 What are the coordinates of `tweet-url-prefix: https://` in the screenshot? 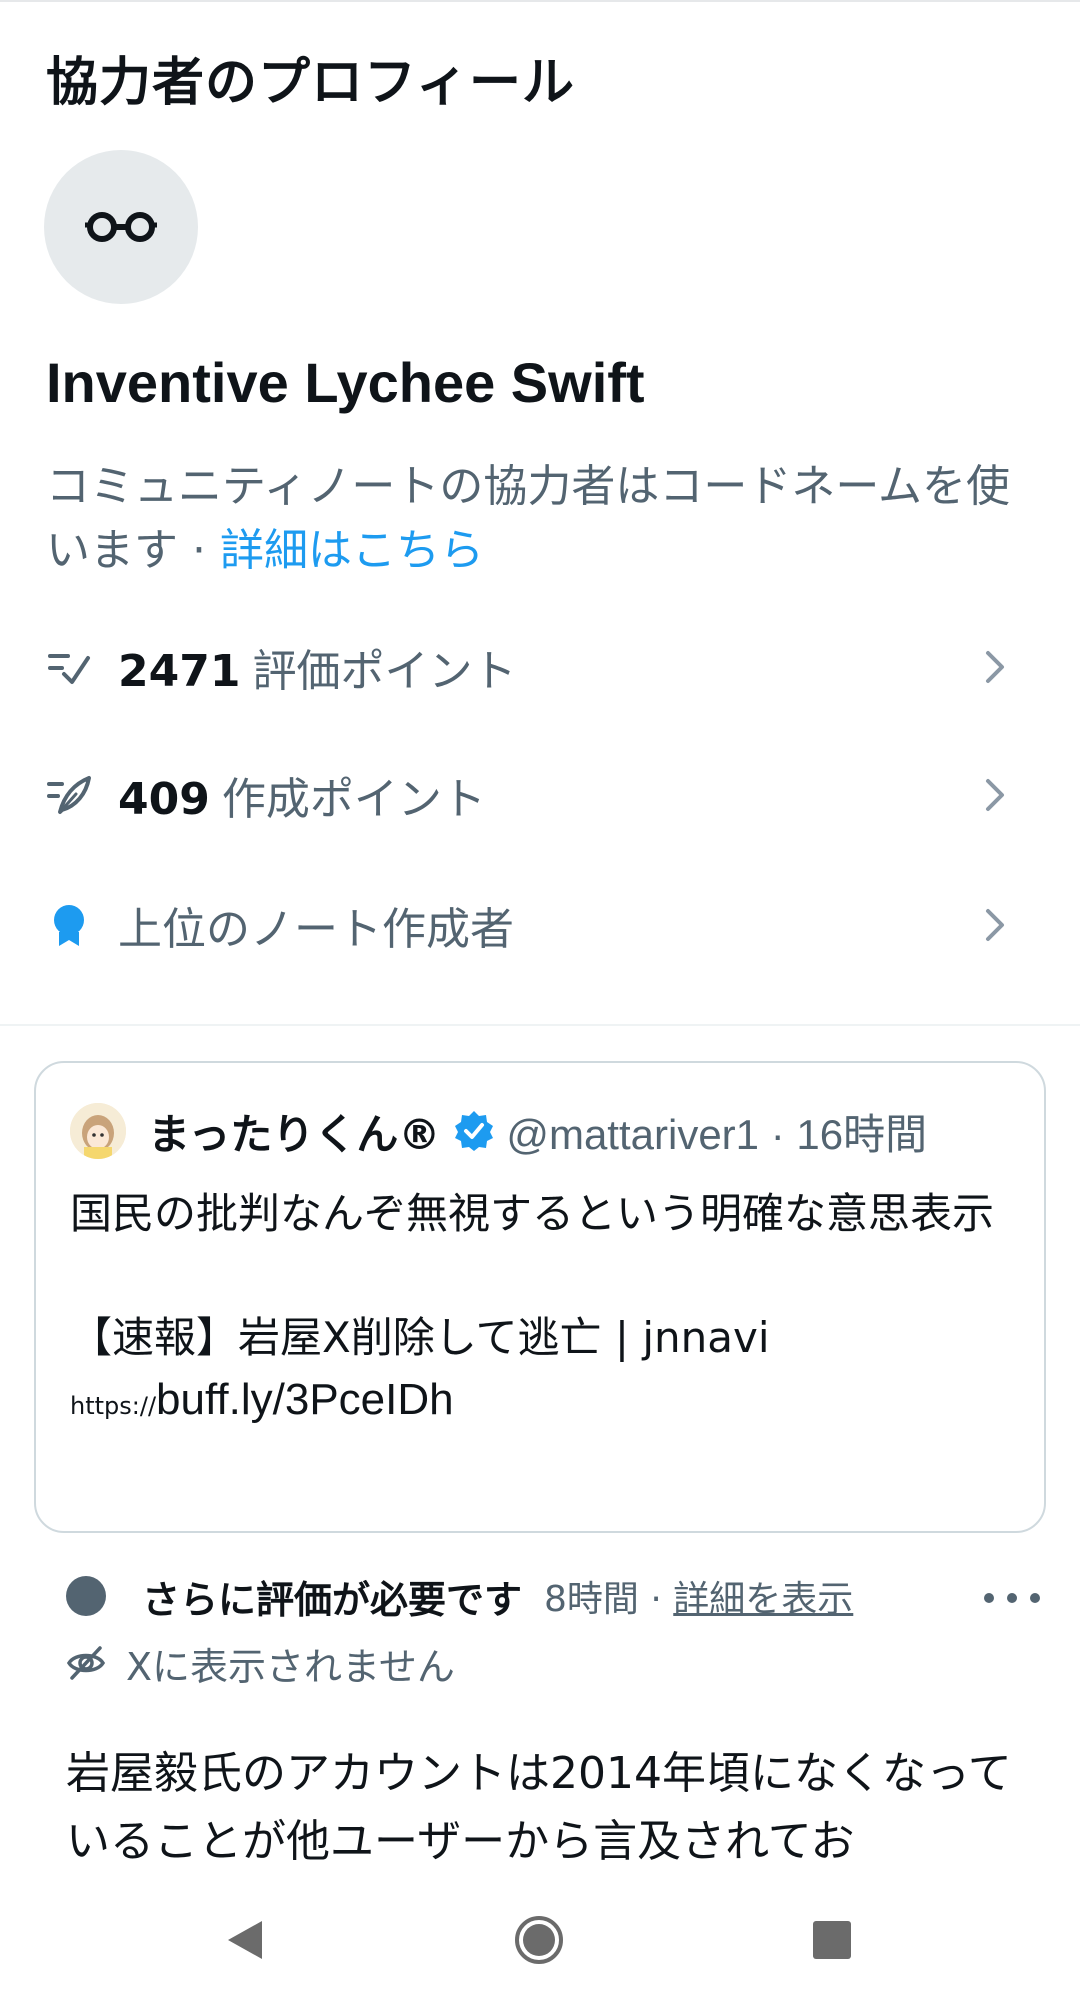 It's located at (113, 1406).